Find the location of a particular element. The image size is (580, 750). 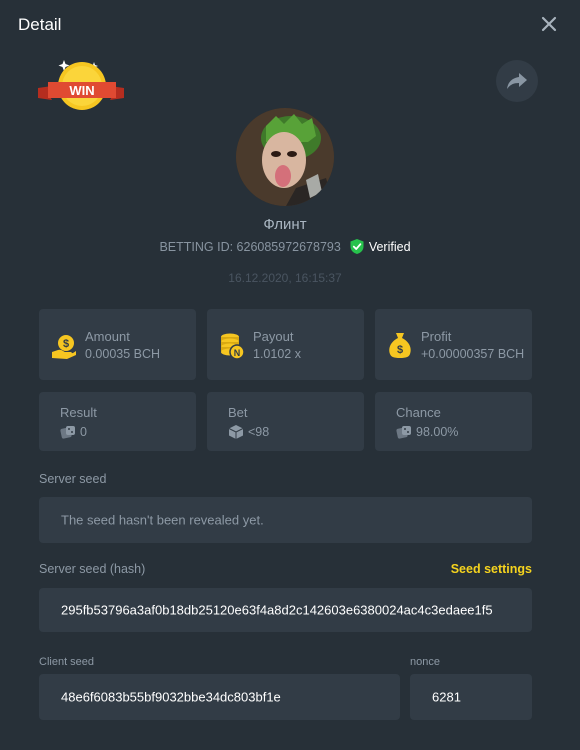

amount-value: 0.00035 BCH is located at coordinates (123, 354).